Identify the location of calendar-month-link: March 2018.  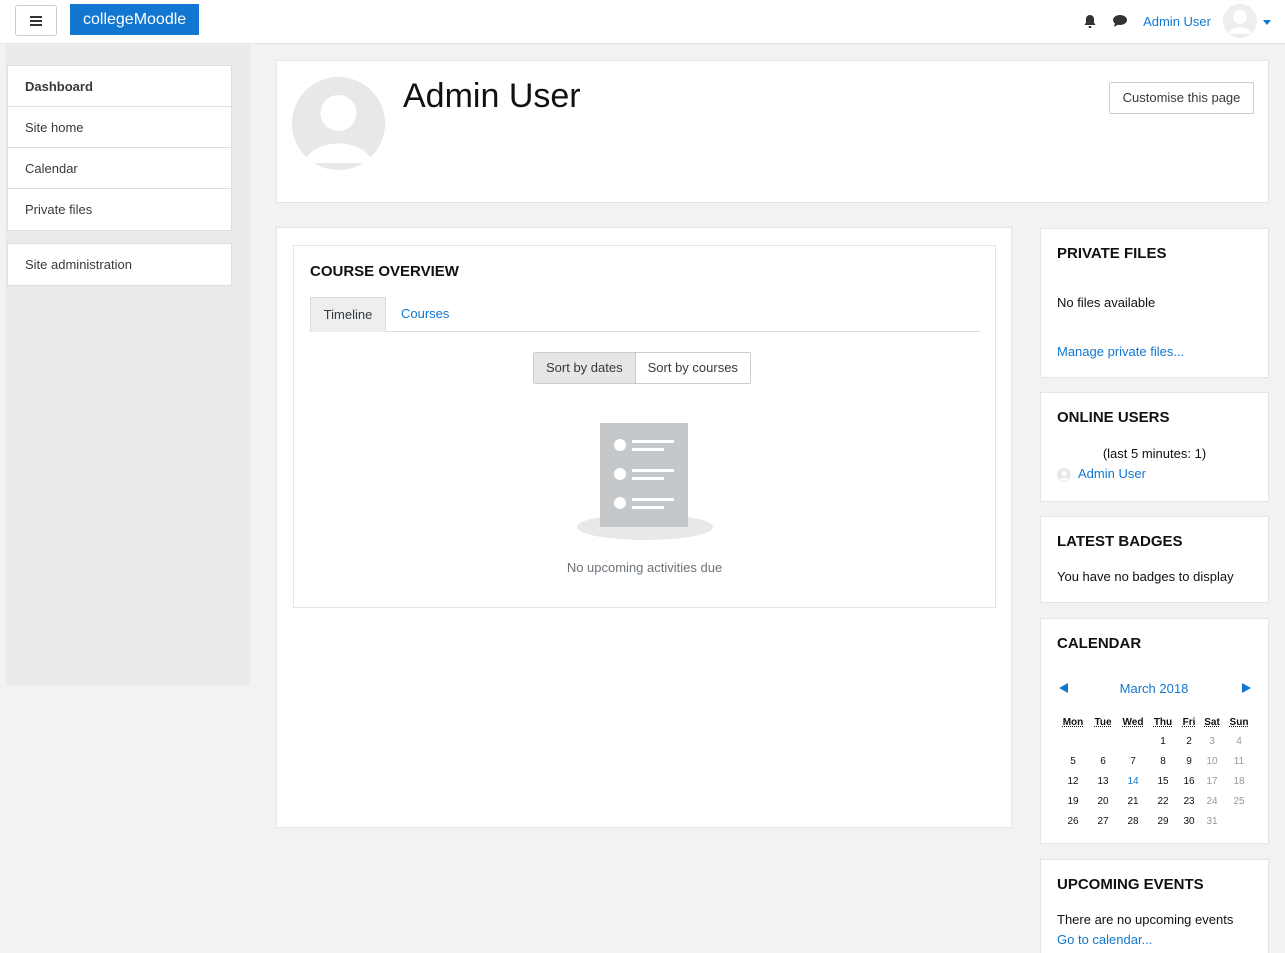
(1154, 688).